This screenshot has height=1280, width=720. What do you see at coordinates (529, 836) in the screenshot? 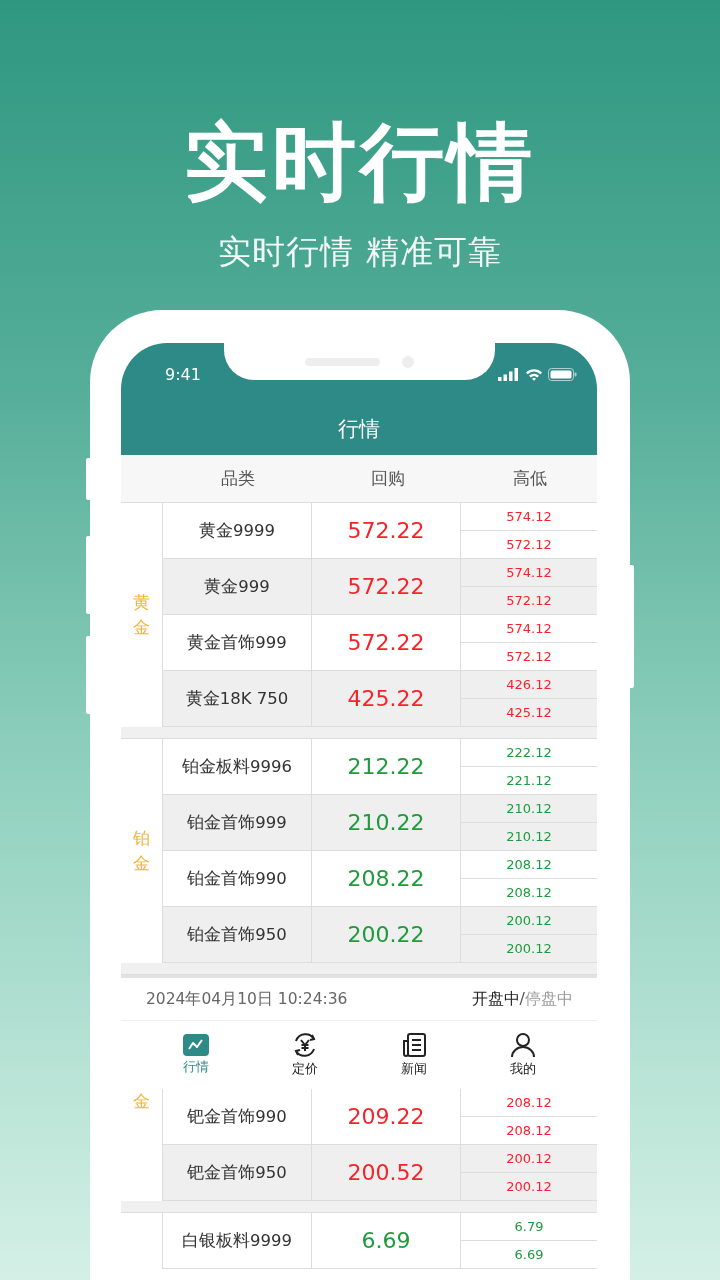
I see `low-price: 210.12` at bounding box center [529, 836].